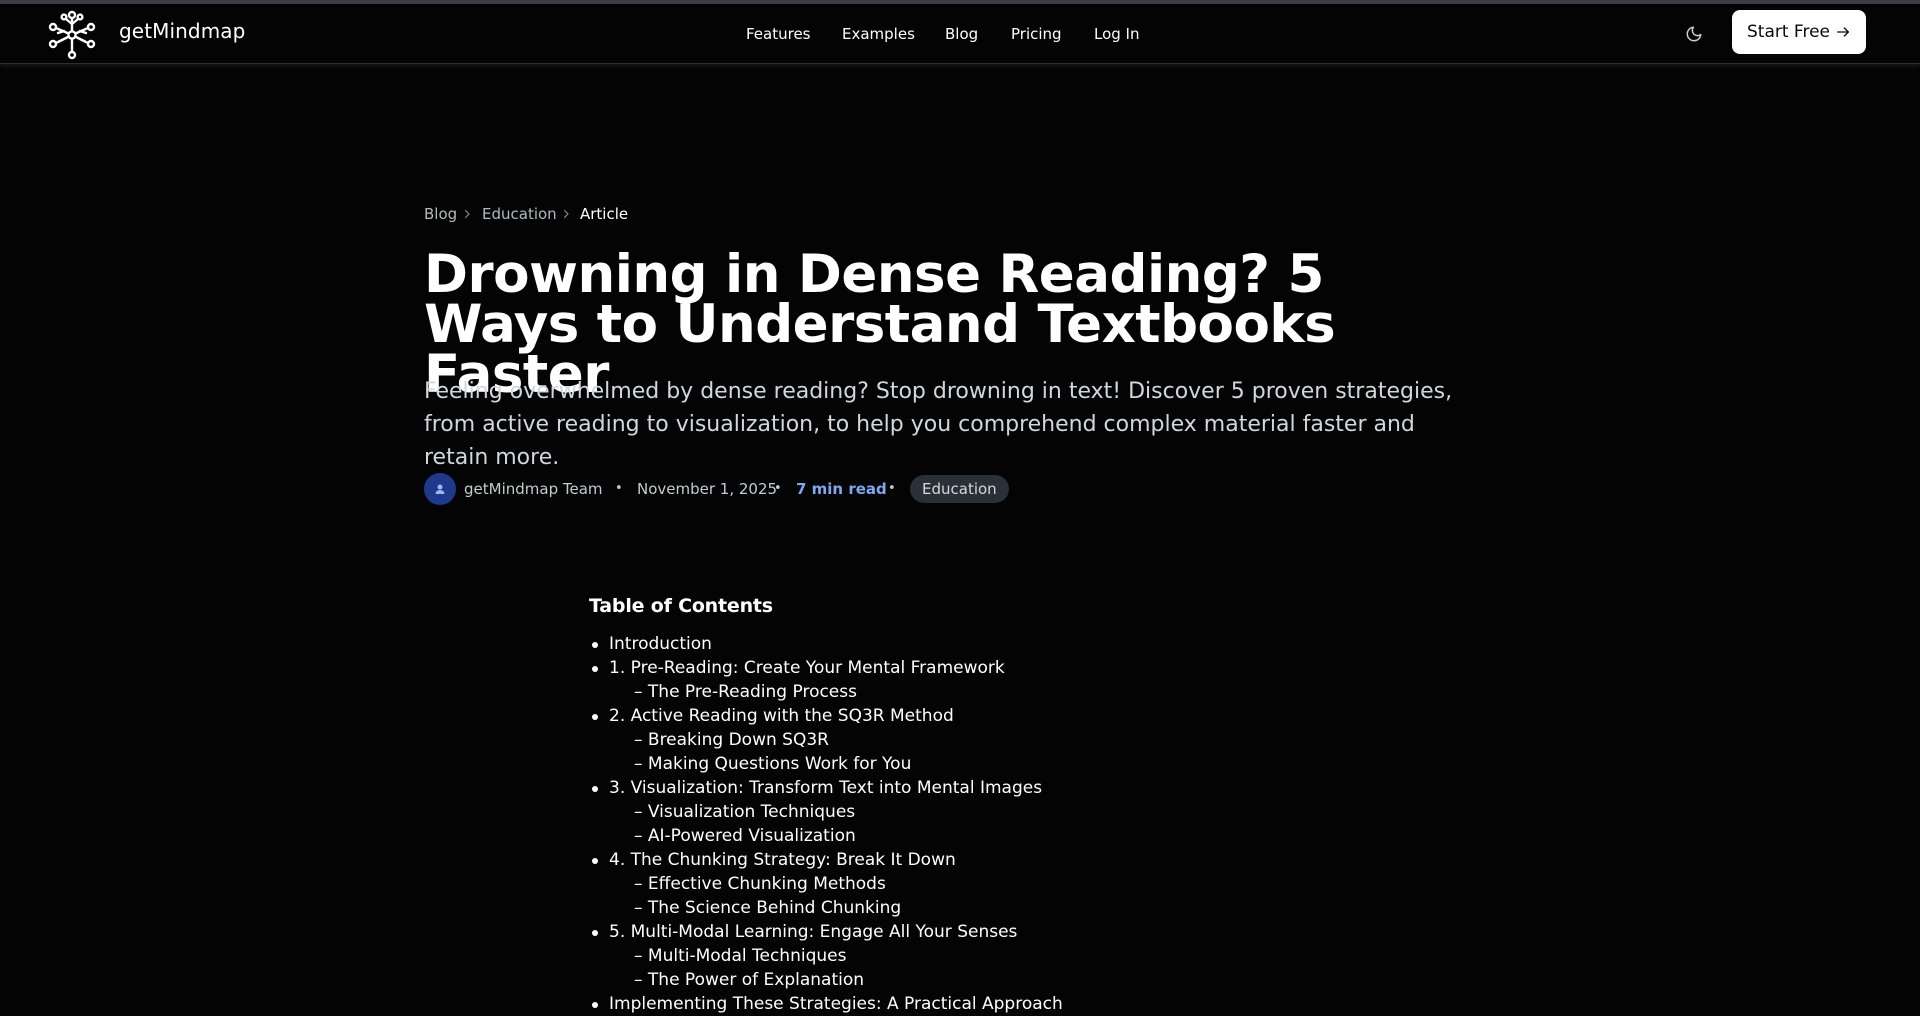 Image resolution: width=1920 pixels, height=1016 pixels. Describe the element at coordinates (939, 908) in the screenshot. I see `toc-subitem: – The Science Behind Chunking` at that location.